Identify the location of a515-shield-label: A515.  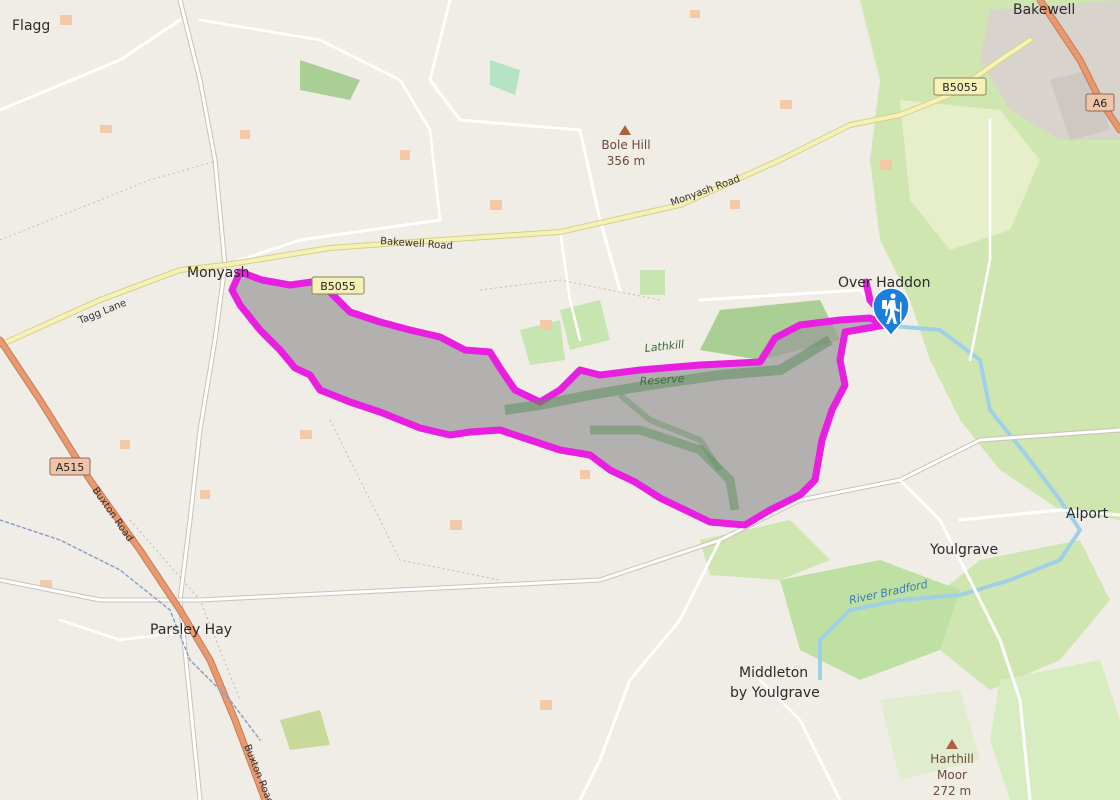
(70, 467).